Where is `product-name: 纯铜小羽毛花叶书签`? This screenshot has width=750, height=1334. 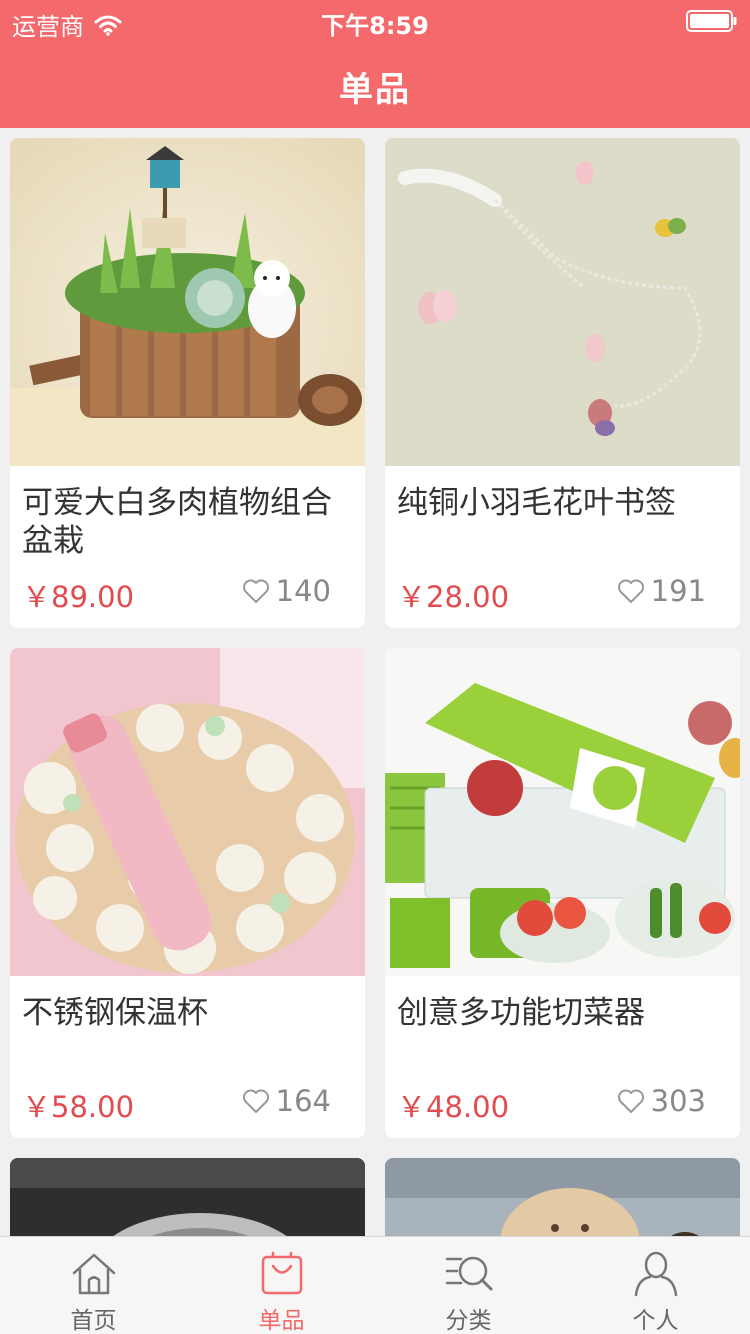
product-name: 纯铜小羽毛花叶书签 is located at coordinates (560, 503).